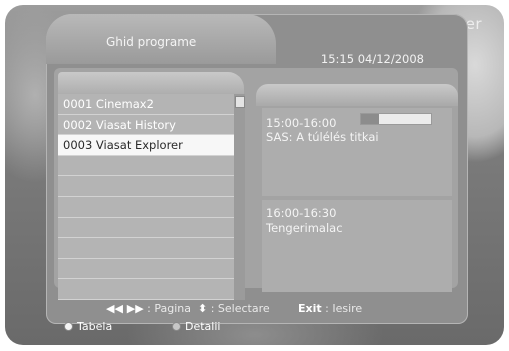  What do you see at coordinates (176, 326) in the screenshot?
I see `grey-dot-icon` at bounding box center [176, 326].